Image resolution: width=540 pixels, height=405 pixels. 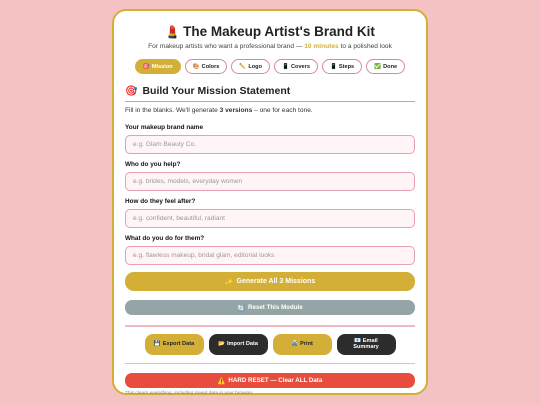 What do you see at coordinates (221, 343) in the screenshot?
I see `folder-icon: 📂` at bounding box center [221, 343].